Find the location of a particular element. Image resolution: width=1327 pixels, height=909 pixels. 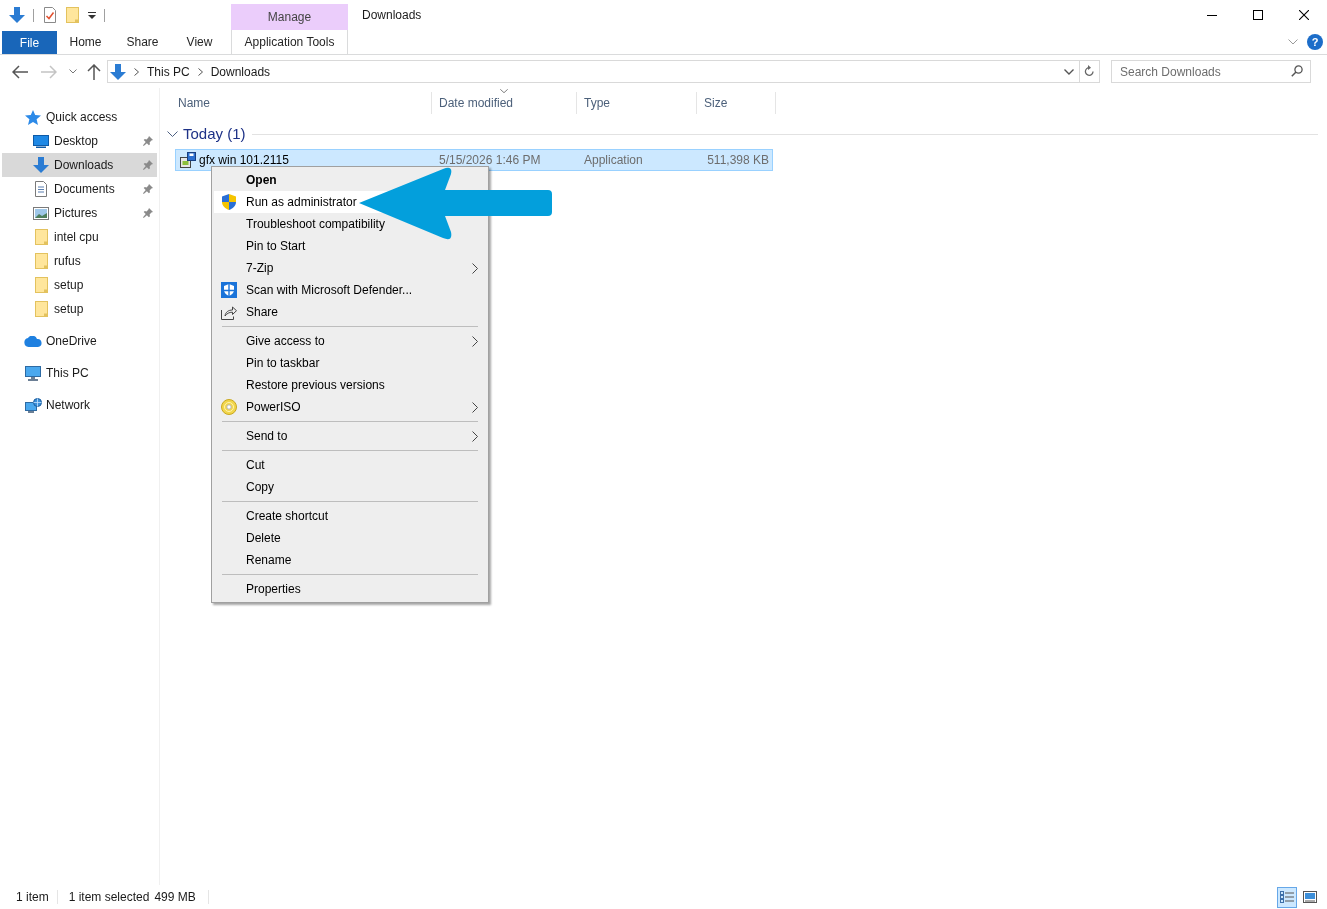

maximize-icon is located at coordinates (1258, 15).